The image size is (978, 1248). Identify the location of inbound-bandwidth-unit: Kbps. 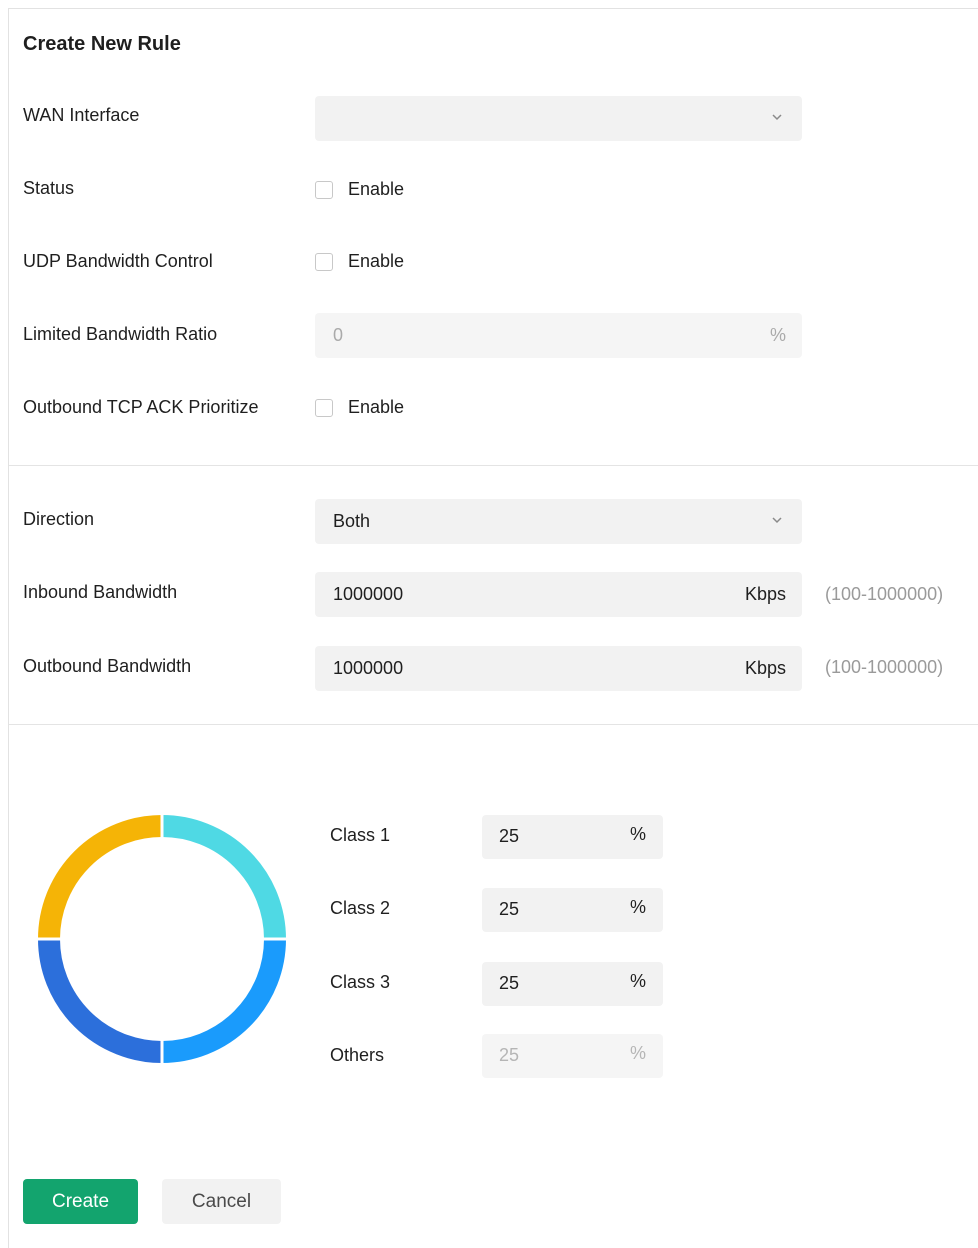
(765, 594).